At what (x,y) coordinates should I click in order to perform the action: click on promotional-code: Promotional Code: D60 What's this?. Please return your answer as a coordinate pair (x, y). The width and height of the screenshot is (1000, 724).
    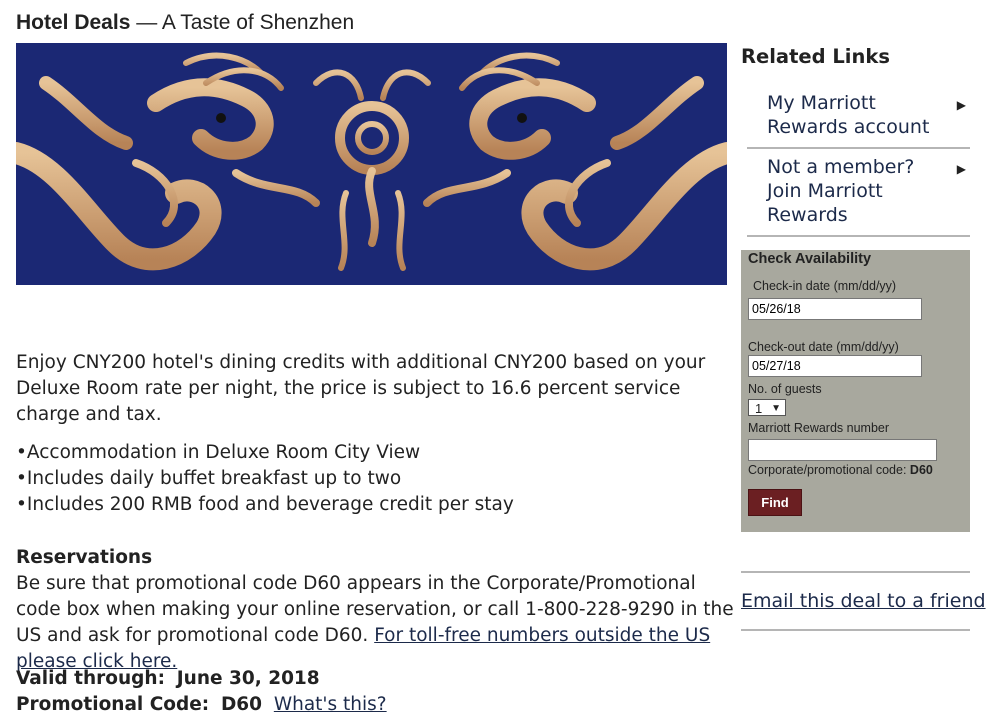
    Looking at the image, I should click on (201, 704).